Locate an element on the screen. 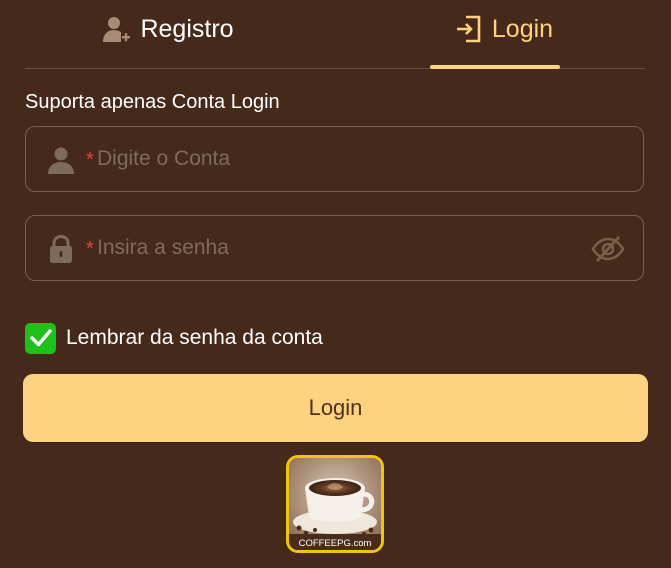 The image size is (671, 568). user-add-icon is located at coordinates (117, 29).